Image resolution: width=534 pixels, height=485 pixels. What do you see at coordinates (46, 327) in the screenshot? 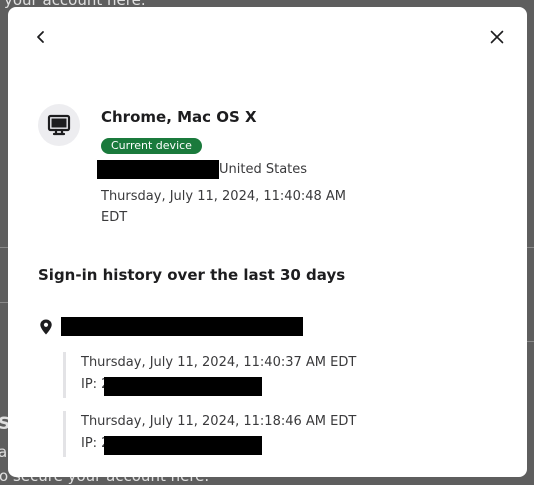
I see `location-pin-icon` at bounding box center [46, 327].